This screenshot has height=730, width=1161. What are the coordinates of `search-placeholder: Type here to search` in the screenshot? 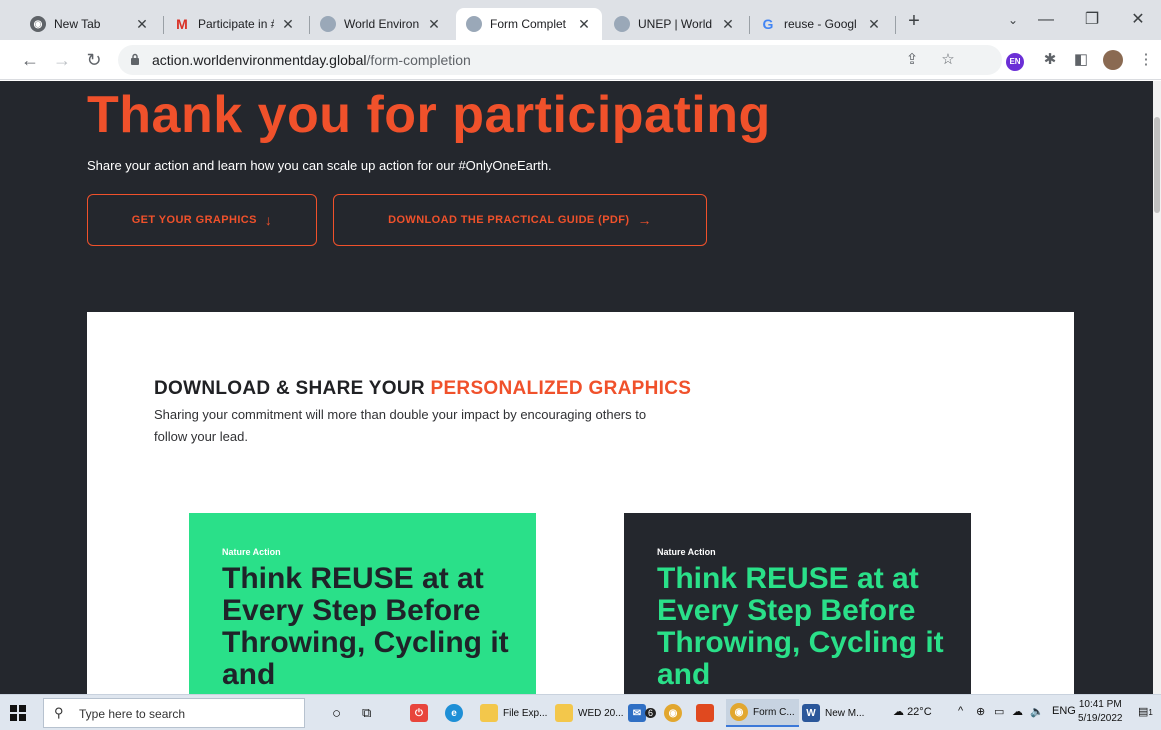 It's located at (132, 714).